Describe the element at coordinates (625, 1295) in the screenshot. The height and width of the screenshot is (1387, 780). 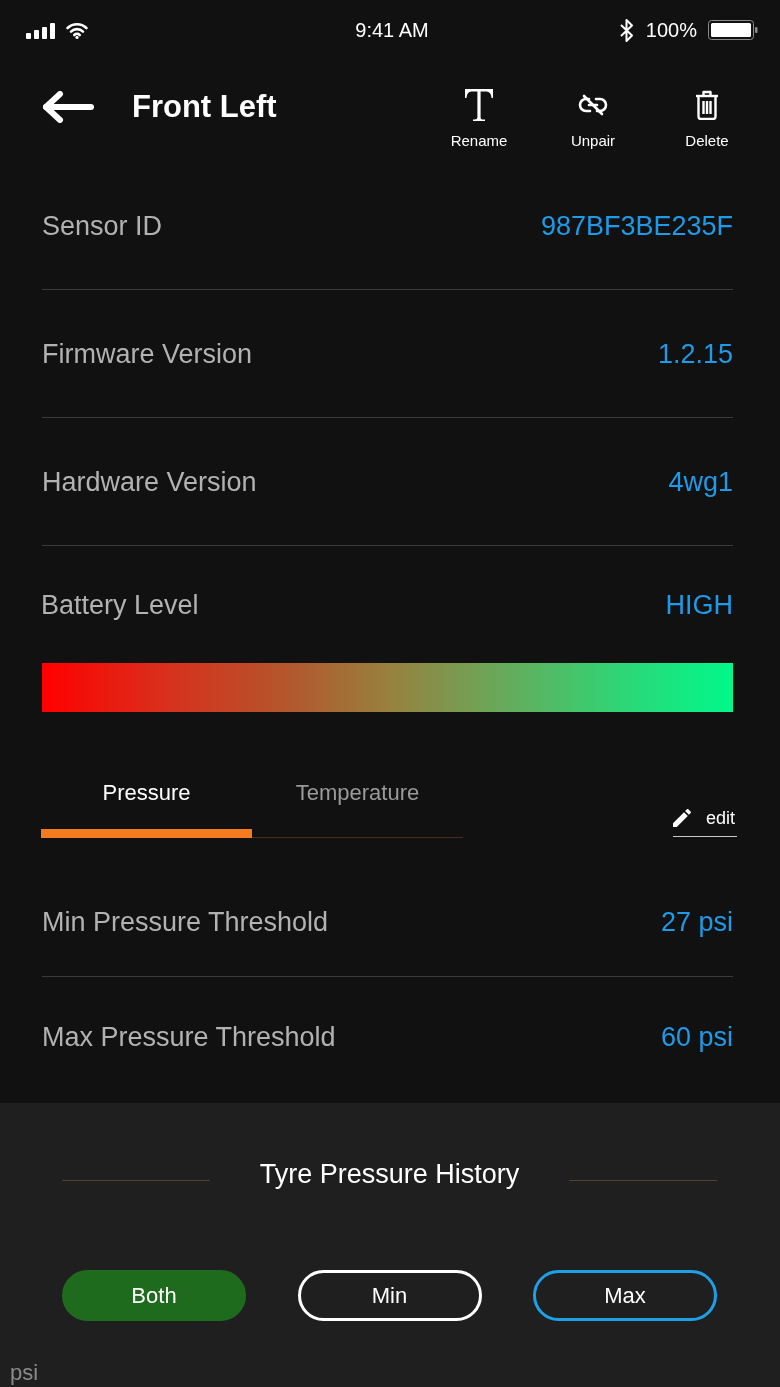
I see `filter-button: Max` at that location.